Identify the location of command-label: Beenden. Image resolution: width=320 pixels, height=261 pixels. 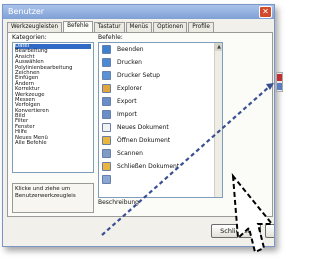
(130, 49).